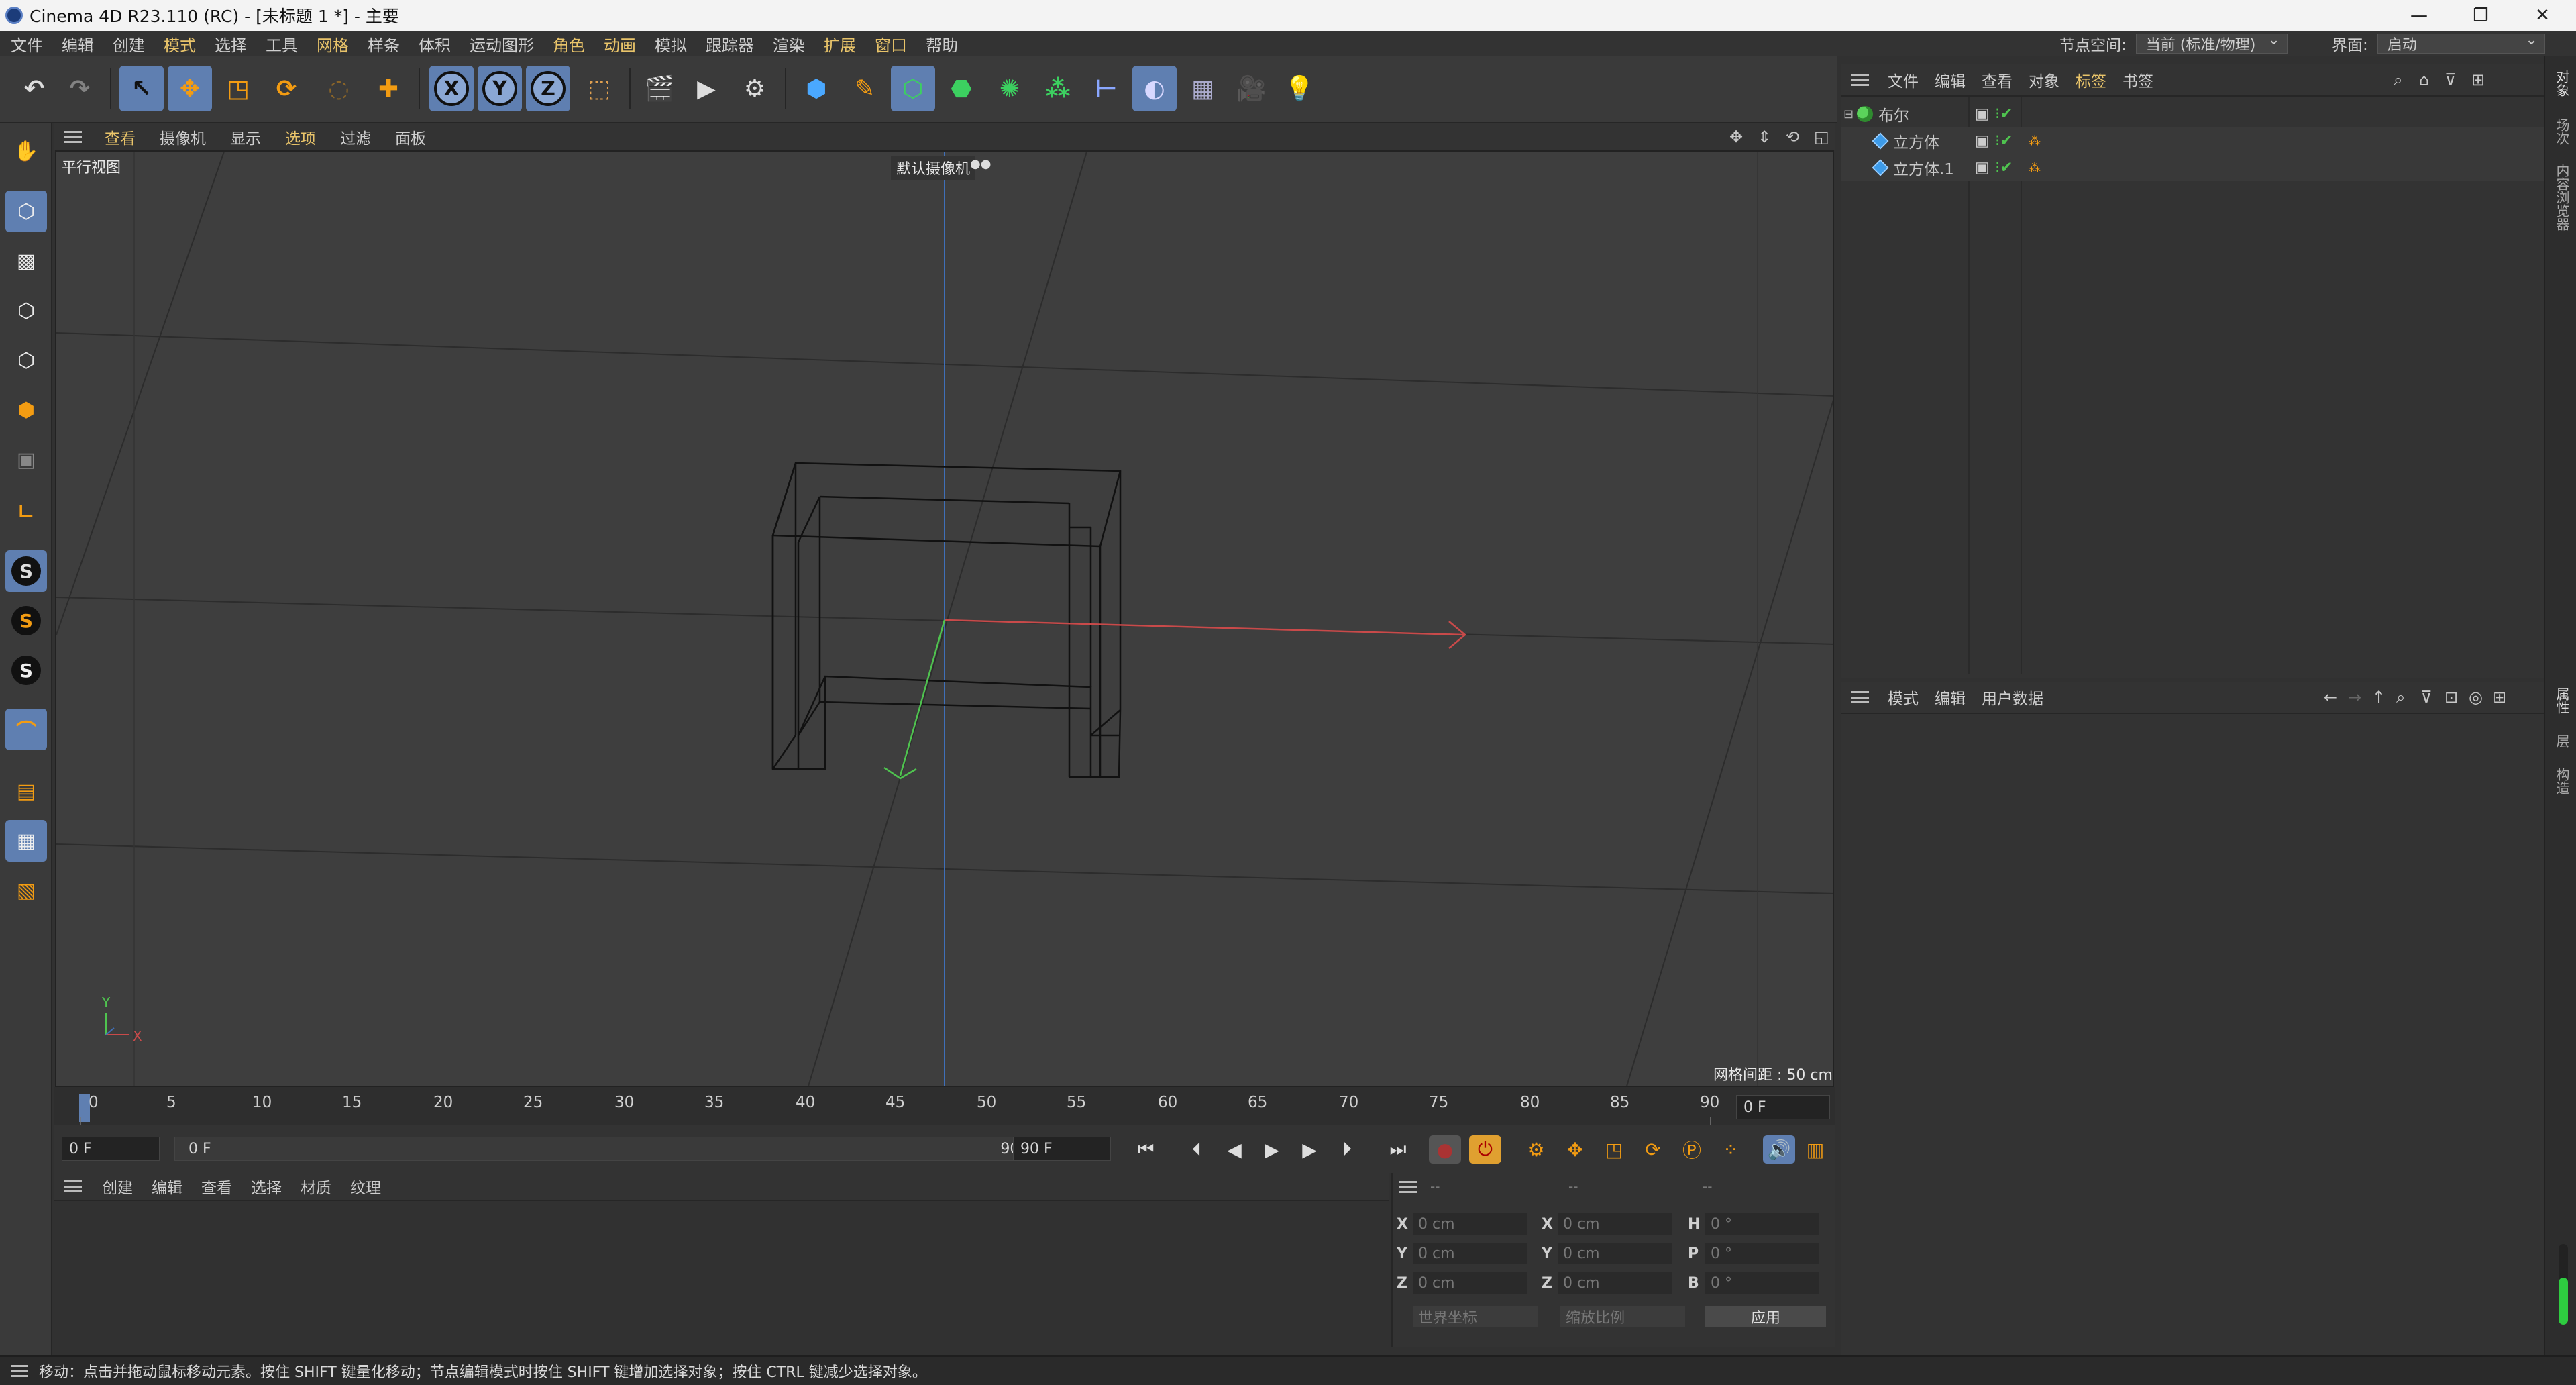  What do you see at coordinates (2481, 15) in the screenshot?
I see `maximize-button: ❐` at bounding box center [2481, 15].